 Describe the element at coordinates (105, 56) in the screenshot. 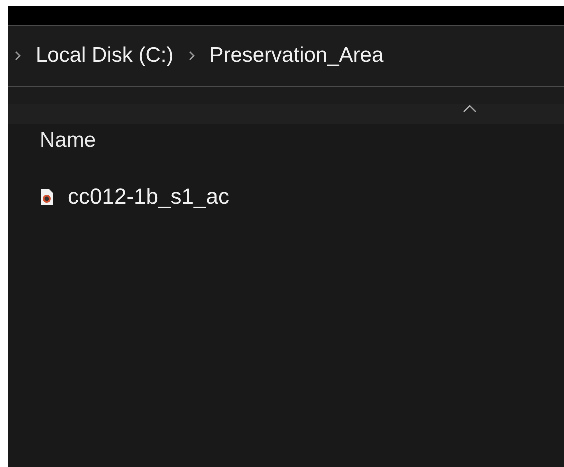

I see `breadcrumb-item: Local Disk (C:)` at that location.